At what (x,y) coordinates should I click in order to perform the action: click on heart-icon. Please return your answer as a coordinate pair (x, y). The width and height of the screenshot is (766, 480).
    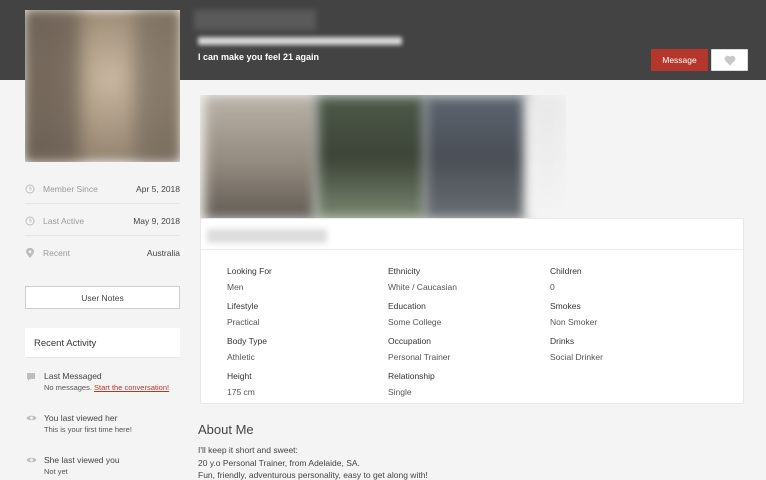
    Looking at the image, I should click on (729, 60).